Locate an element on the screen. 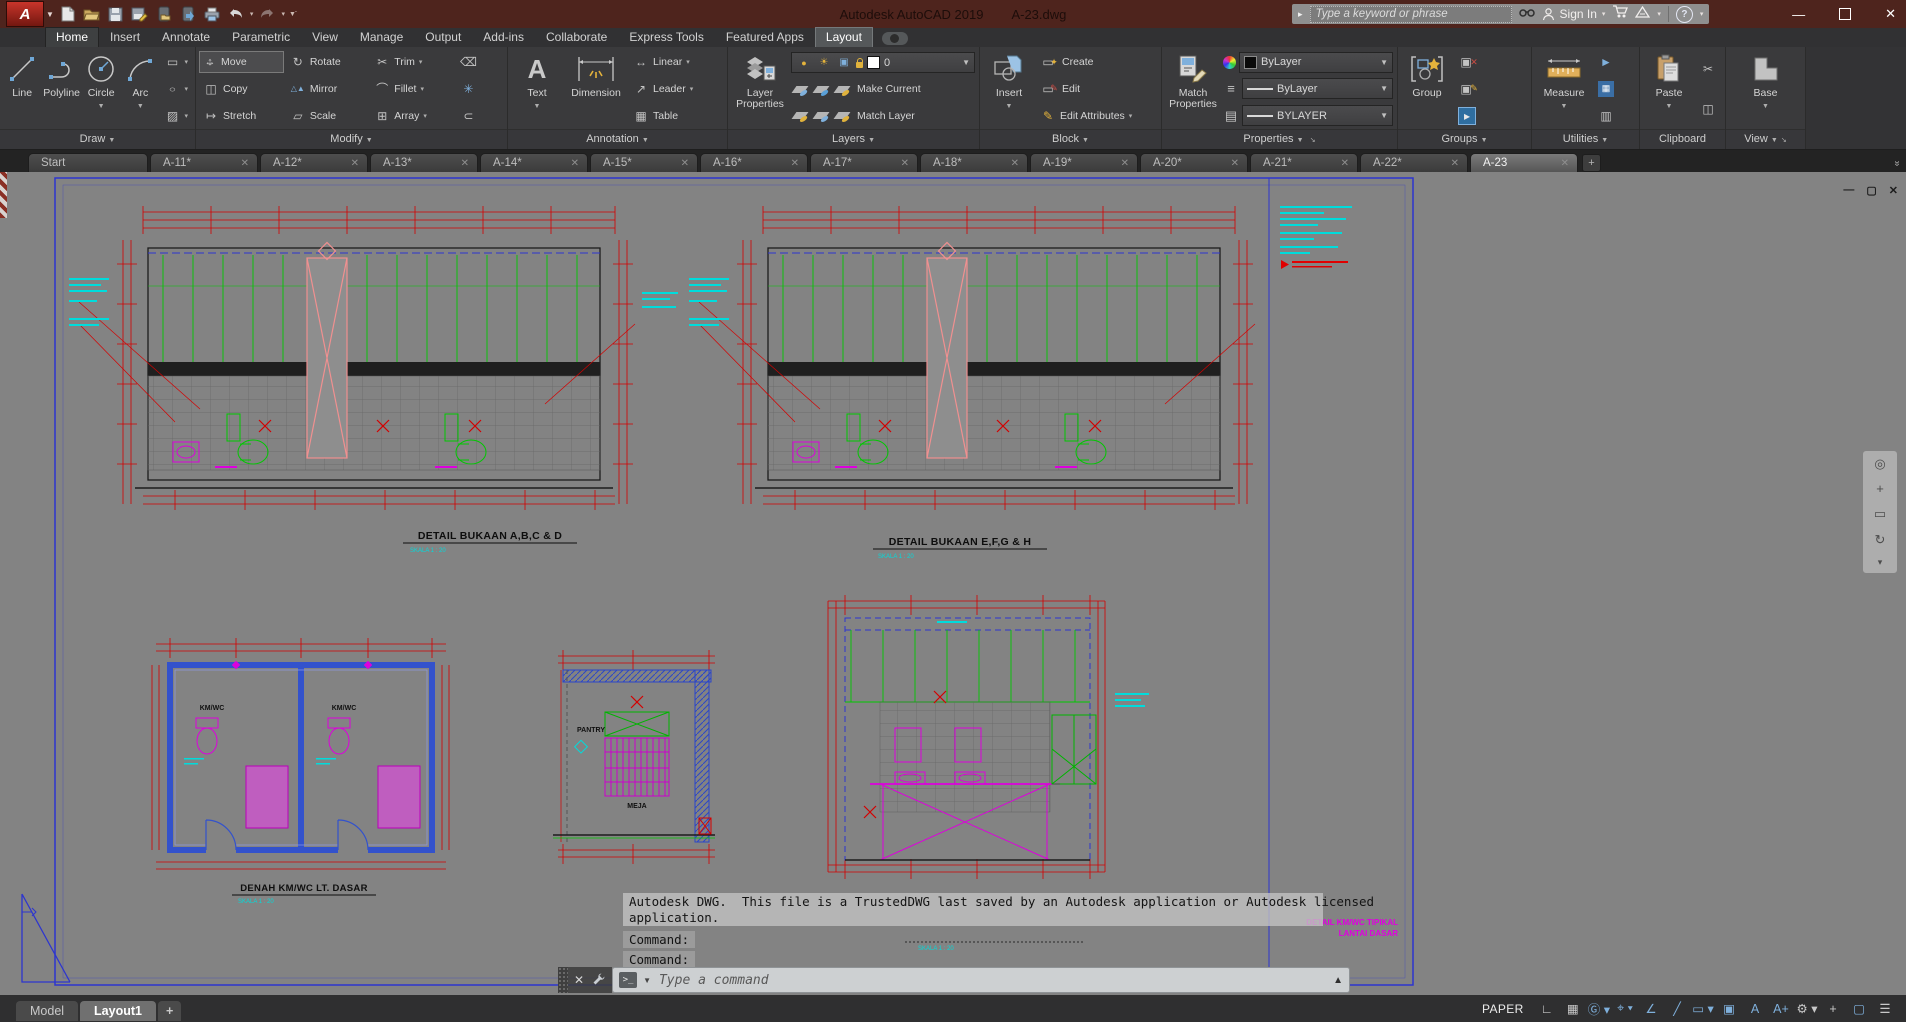  autoscale-icon: A+ is located at coordinates (1781, 1009).